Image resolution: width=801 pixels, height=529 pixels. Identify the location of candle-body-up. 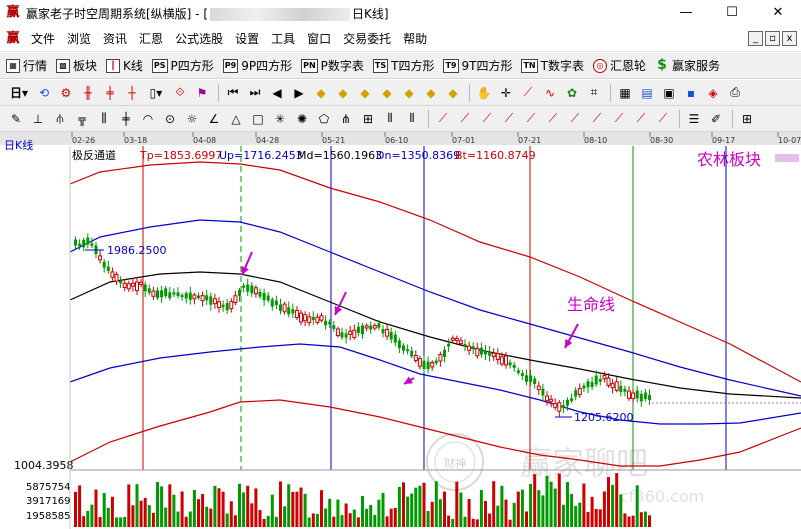
(633, 396).